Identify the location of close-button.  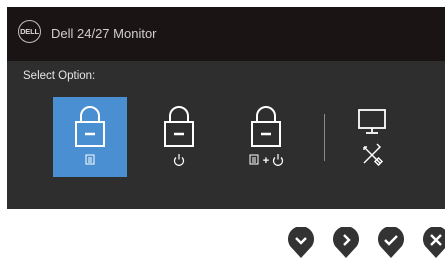
(433, 243).